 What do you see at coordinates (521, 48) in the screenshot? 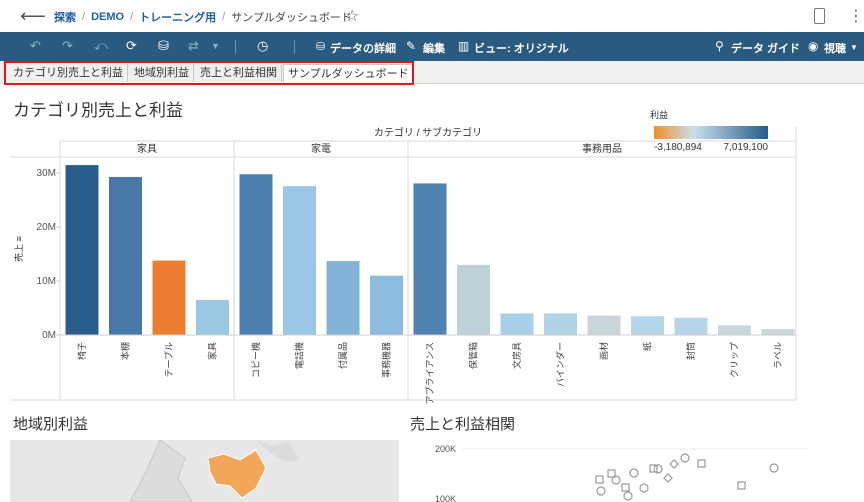
I see `view-original-button: ビュー: オリジナル` at bounding box center [521, 48].